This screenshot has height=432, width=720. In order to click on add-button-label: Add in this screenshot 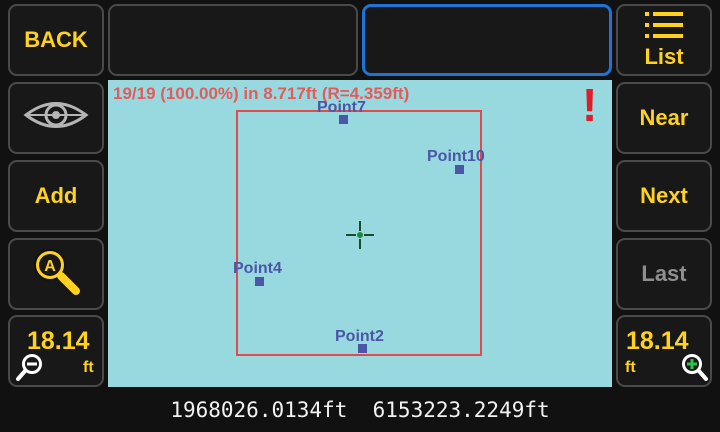, I will do `click(56, 195)`.